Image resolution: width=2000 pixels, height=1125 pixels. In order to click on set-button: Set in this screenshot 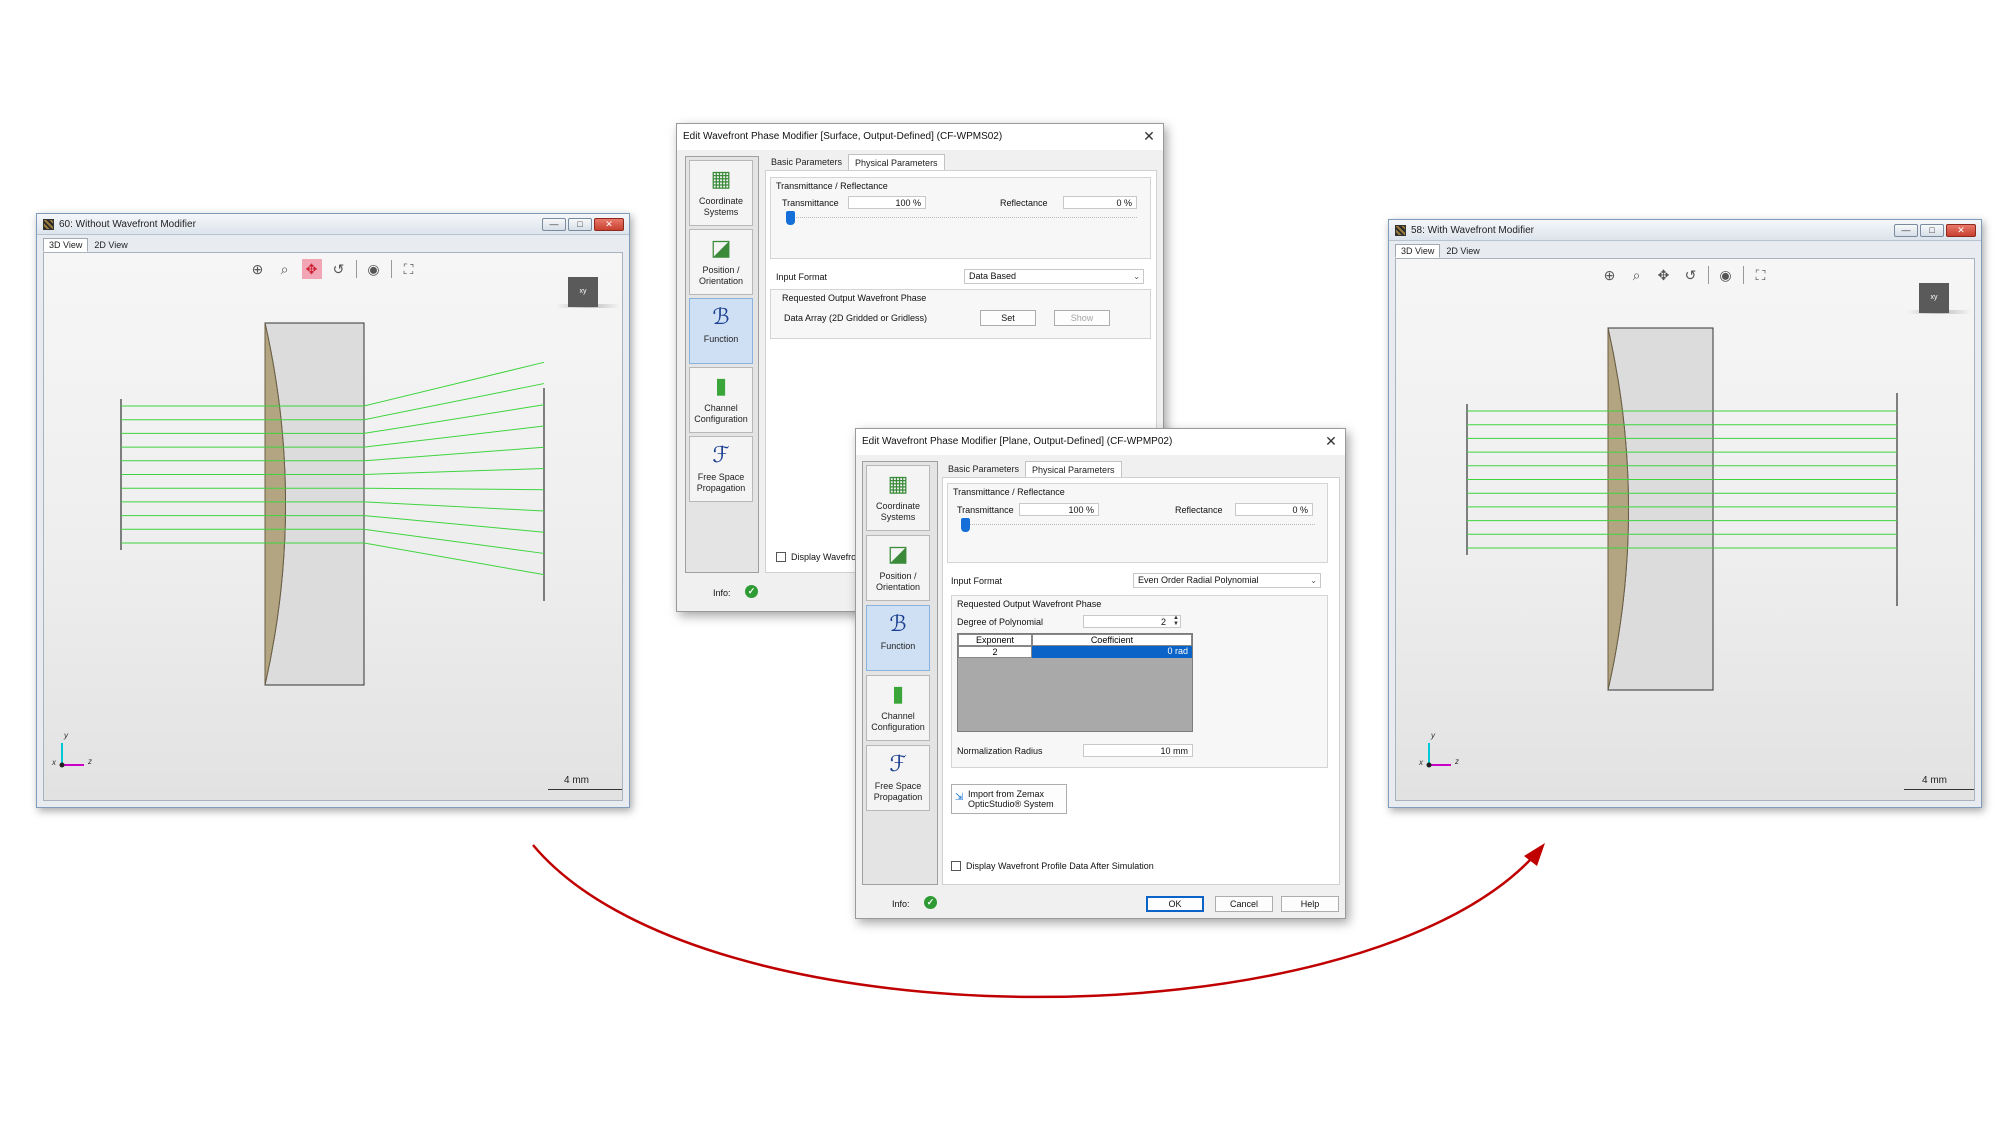, I will do `click(1008, 318)`.